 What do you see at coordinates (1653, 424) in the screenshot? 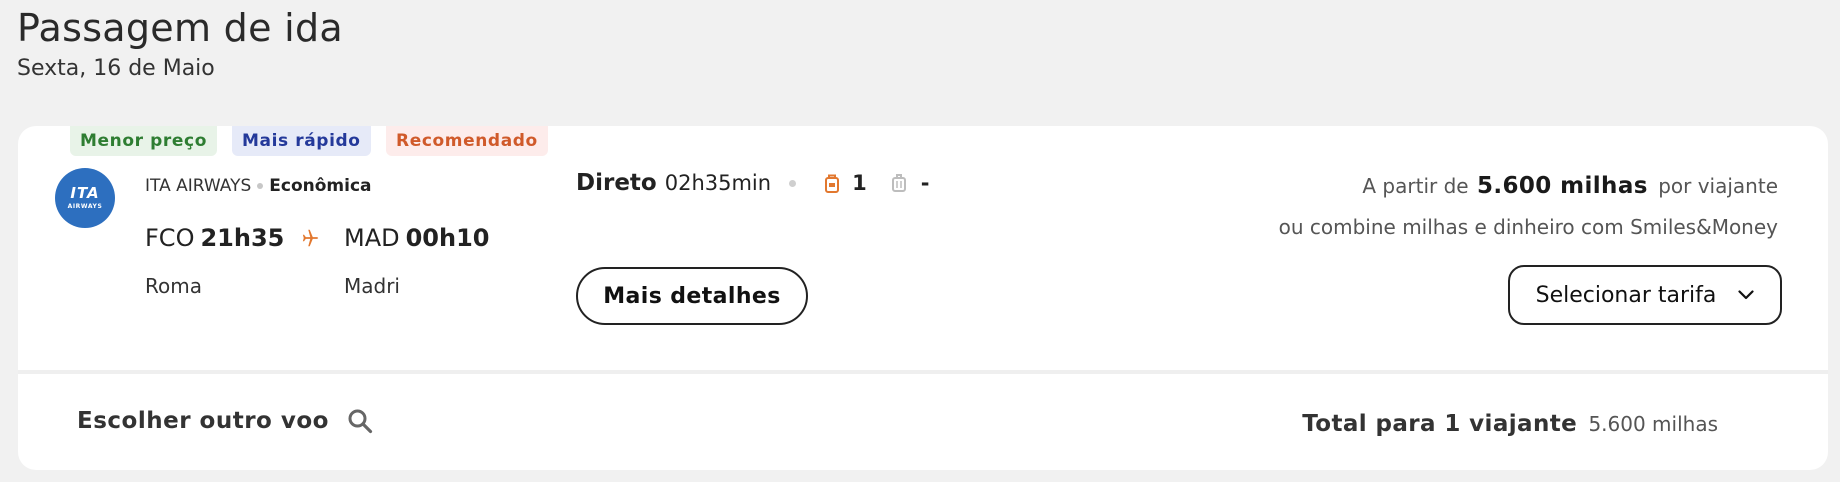
I see `total-value: 5.600 milhas` at bounding box center [1653, 424].